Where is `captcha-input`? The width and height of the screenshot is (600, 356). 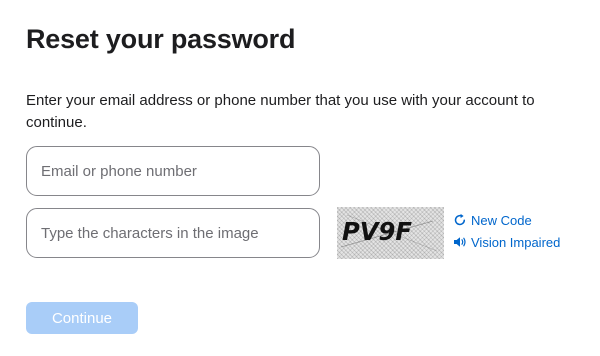
captcha-input is located at coordinates (173, 233).